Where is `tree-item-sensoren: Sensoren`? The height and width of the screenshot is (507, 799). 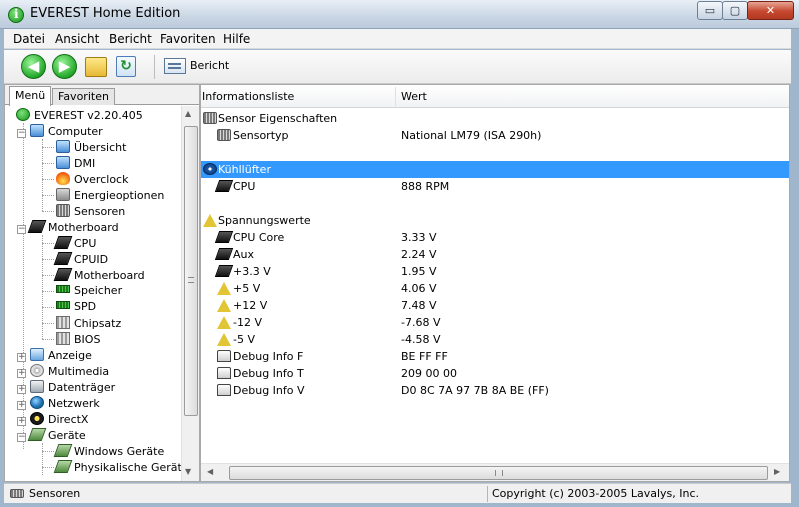
tree-item-sensoren: Sensoren is located at coordinates (90, 212).